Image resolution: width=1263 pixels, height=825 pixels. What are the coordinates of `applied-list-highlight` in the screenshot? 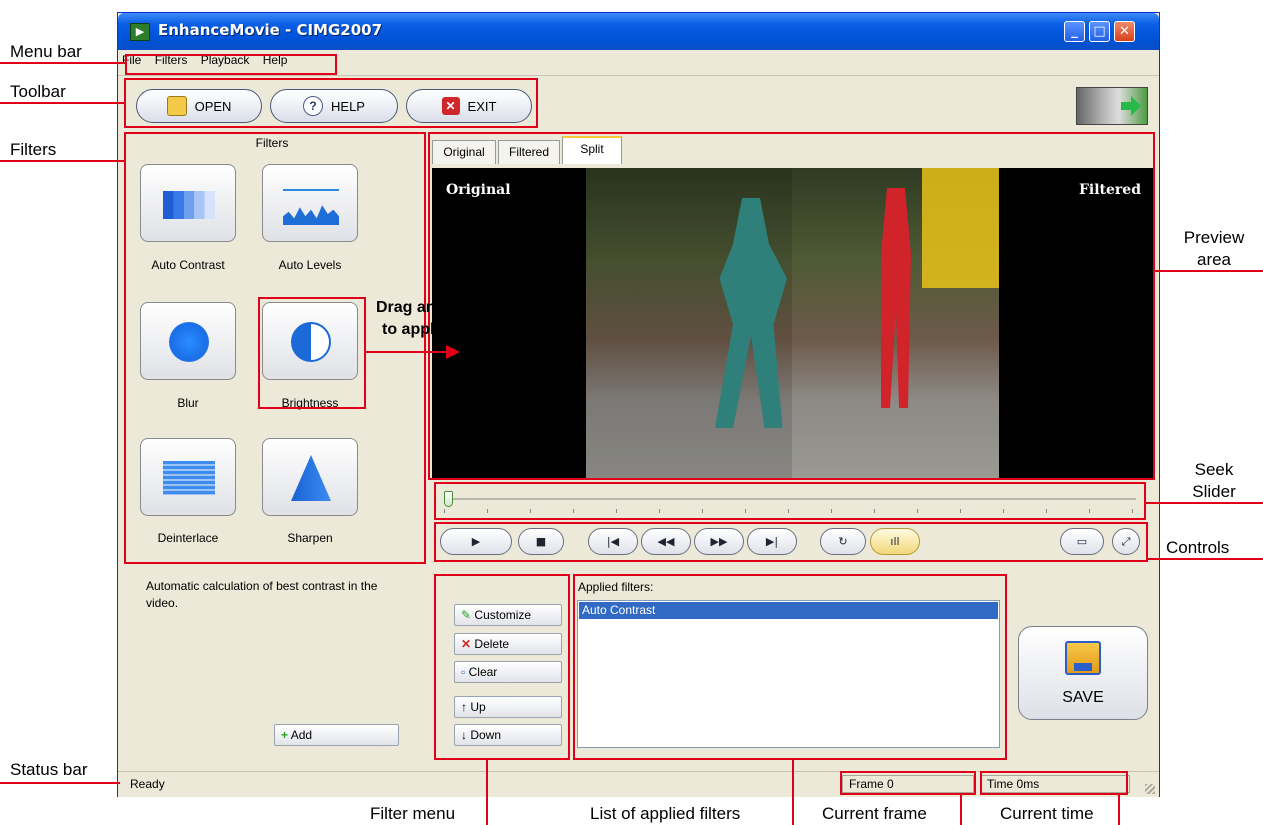 It's located at (790, 667).